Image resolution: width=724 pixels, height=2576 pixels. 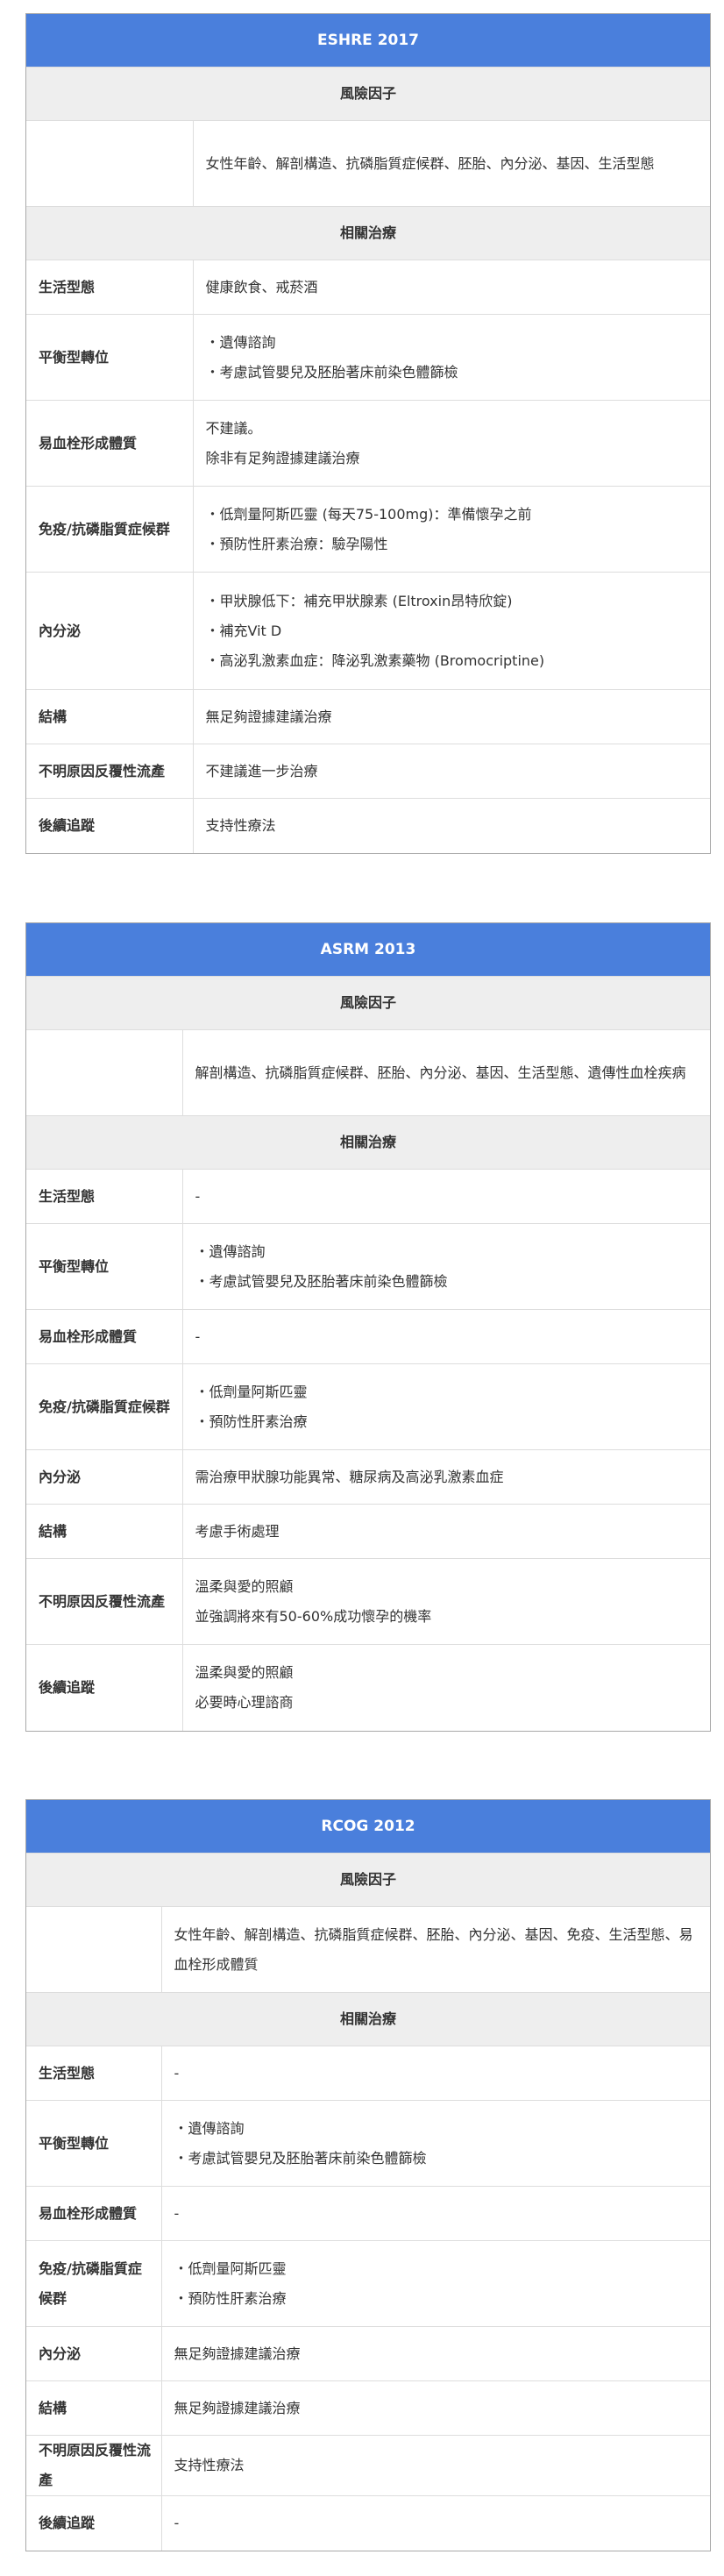 I want to click on row-value: 健康飲食、戒菸酒, so click(x=451, y=287).